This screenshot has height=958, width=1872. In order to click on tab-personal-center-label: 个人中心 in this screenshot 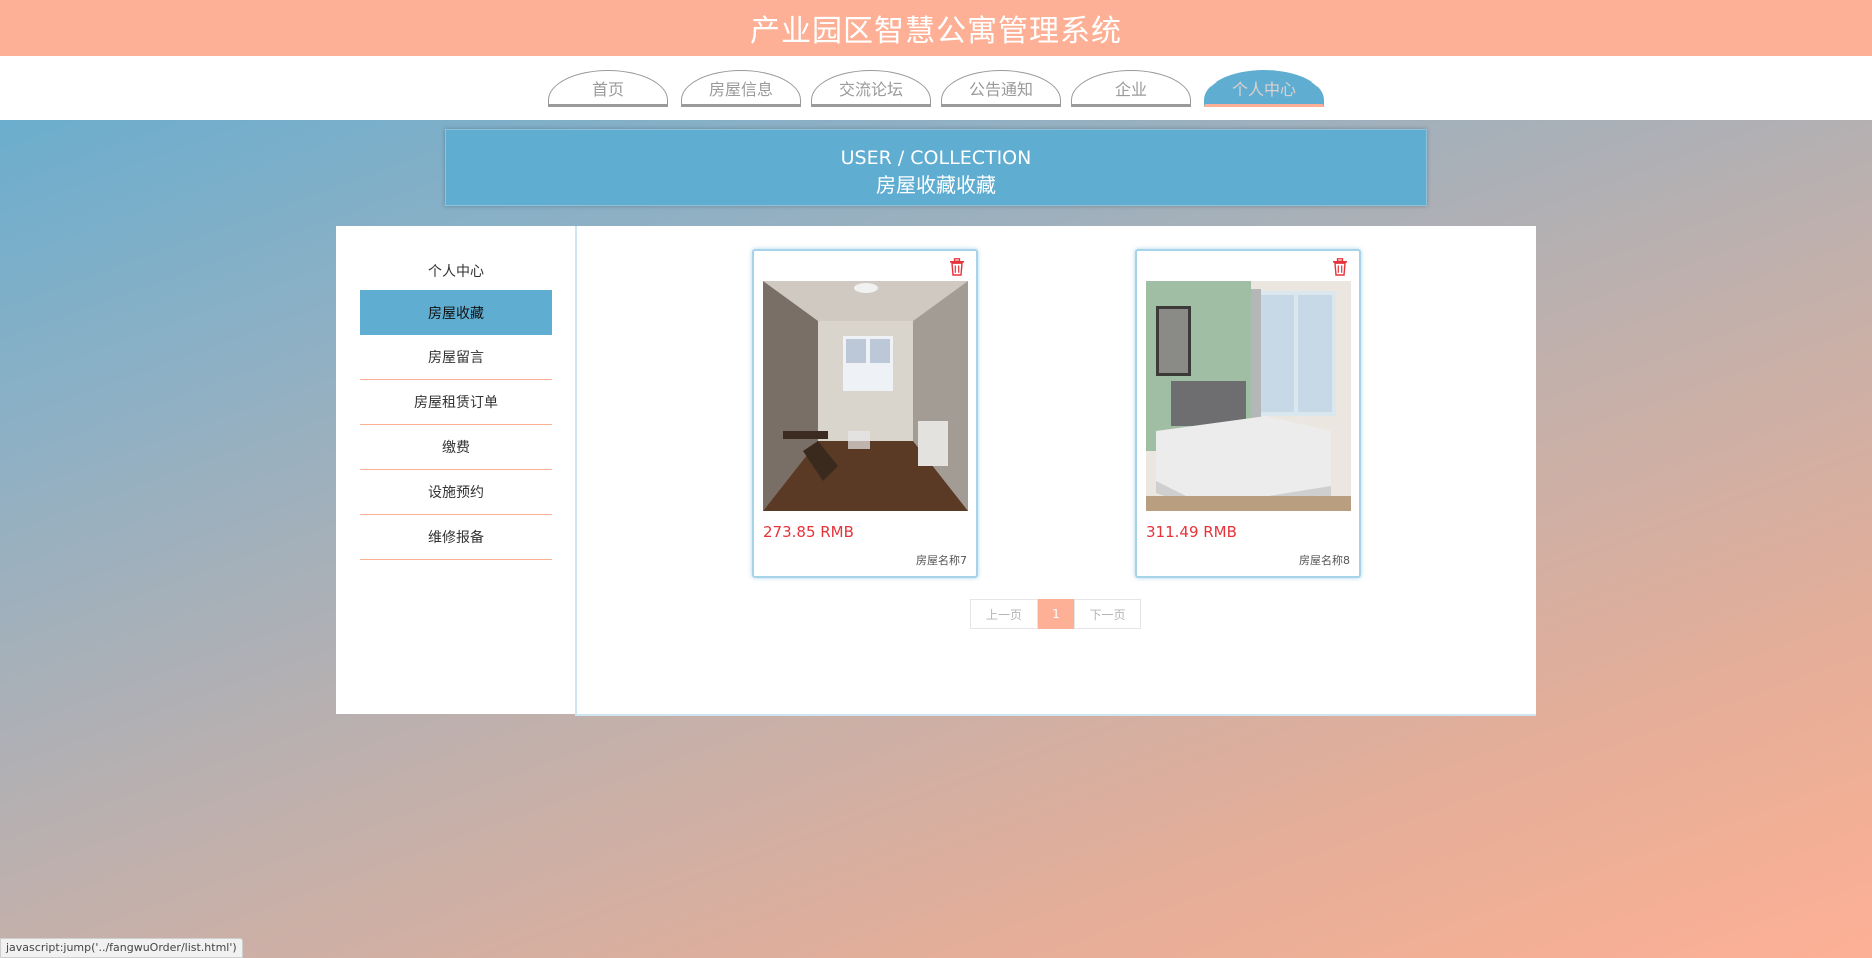, I will do `click(1263, 89)`.